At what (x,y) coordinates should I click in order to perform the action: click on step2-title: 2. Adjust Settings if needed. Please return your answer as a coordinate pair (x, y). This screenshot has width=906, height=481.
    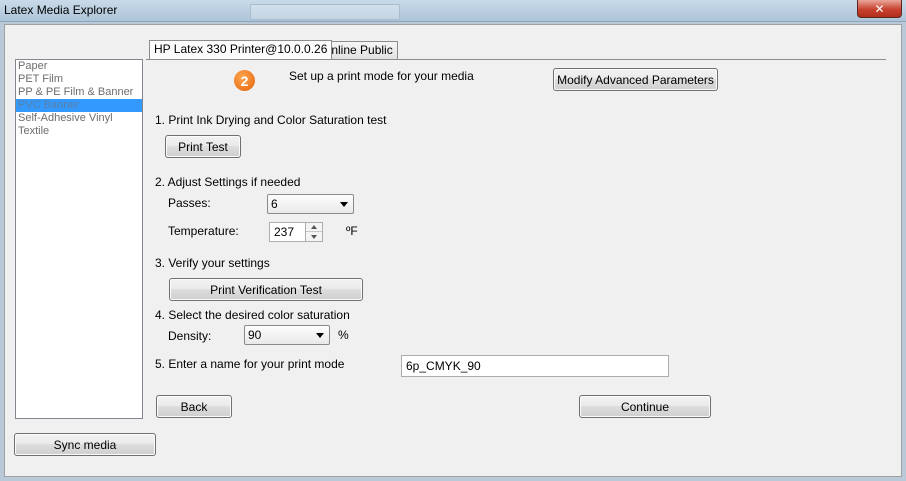
    Looking at the image, I should click on (228, 182).